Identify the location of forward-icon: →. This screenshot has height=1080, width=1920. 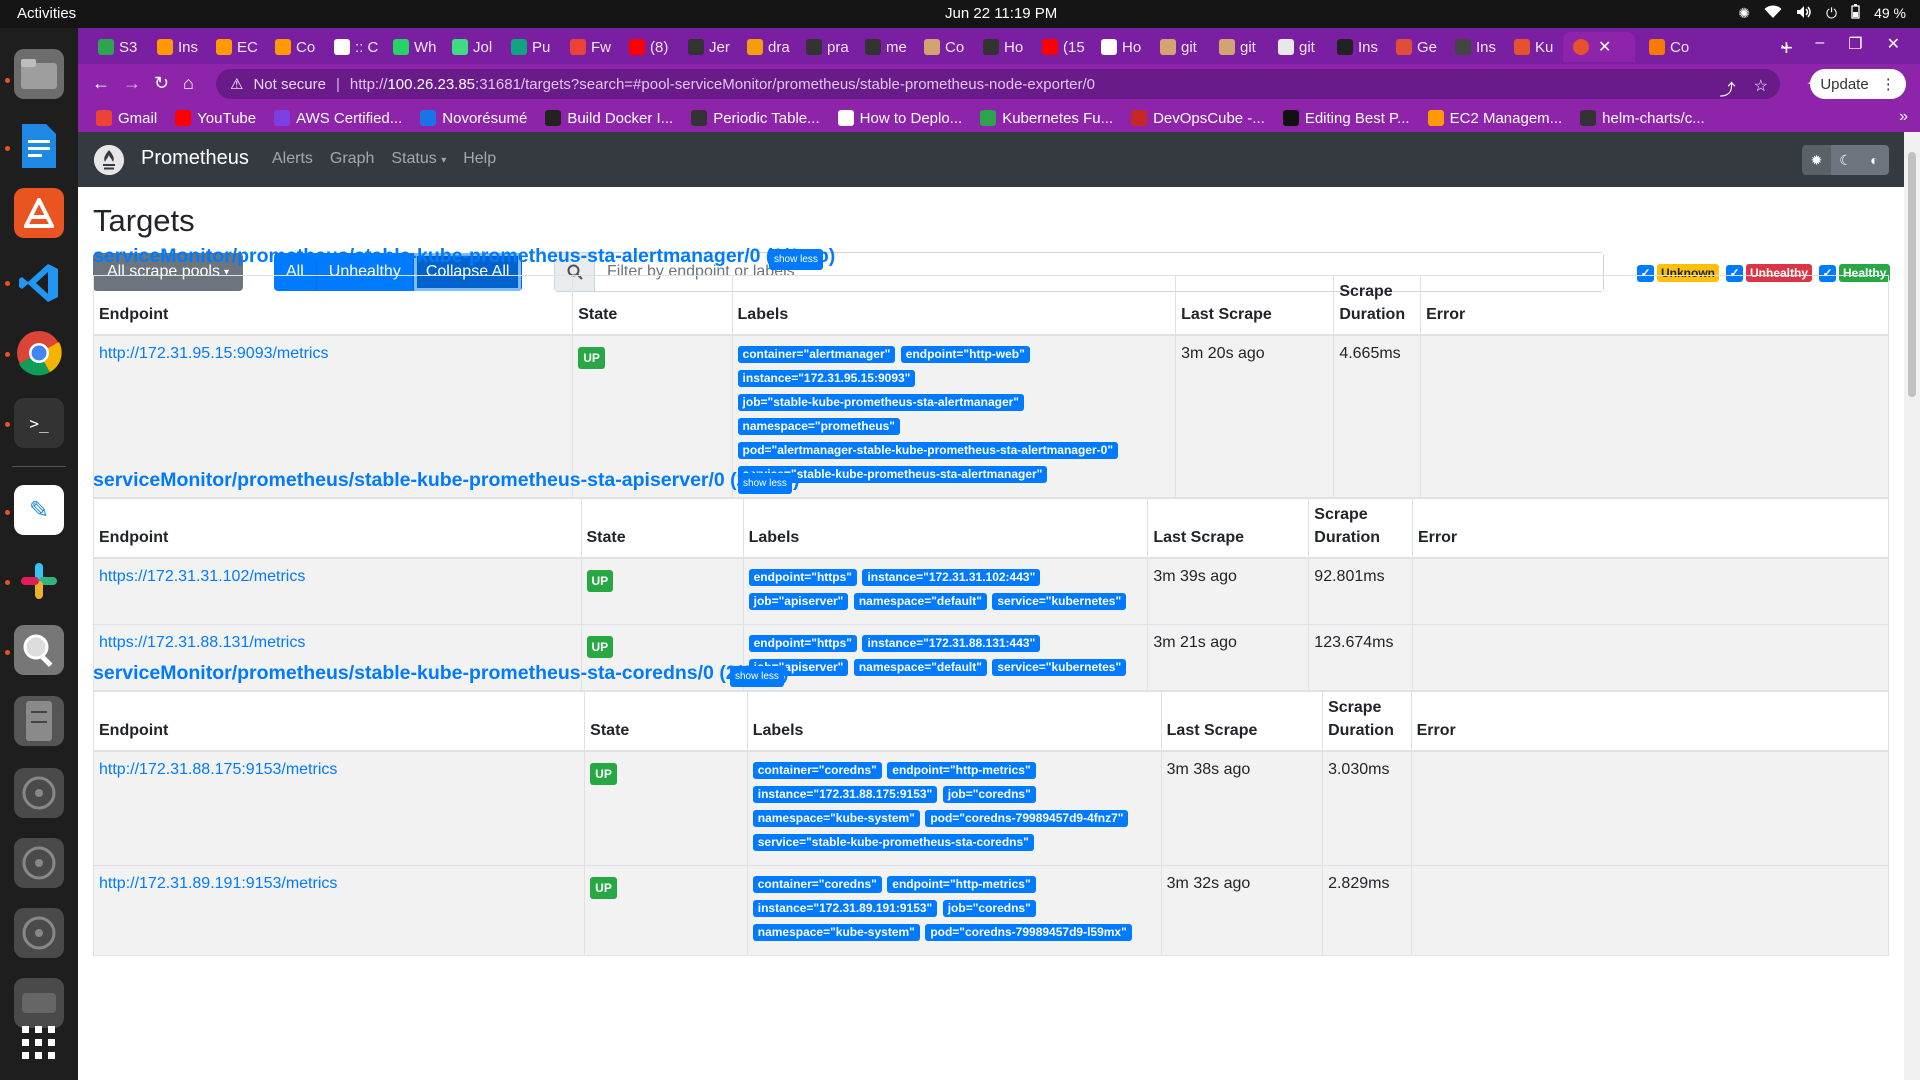
(132, 83).